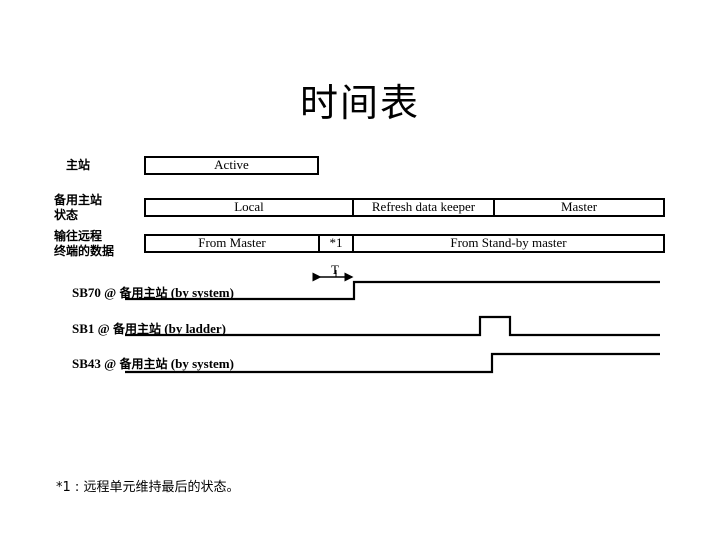  What do you see at coordinates (63, 487) in the screenshot?
I see `footnote-marker: *1` at bounding box center [63, 487].